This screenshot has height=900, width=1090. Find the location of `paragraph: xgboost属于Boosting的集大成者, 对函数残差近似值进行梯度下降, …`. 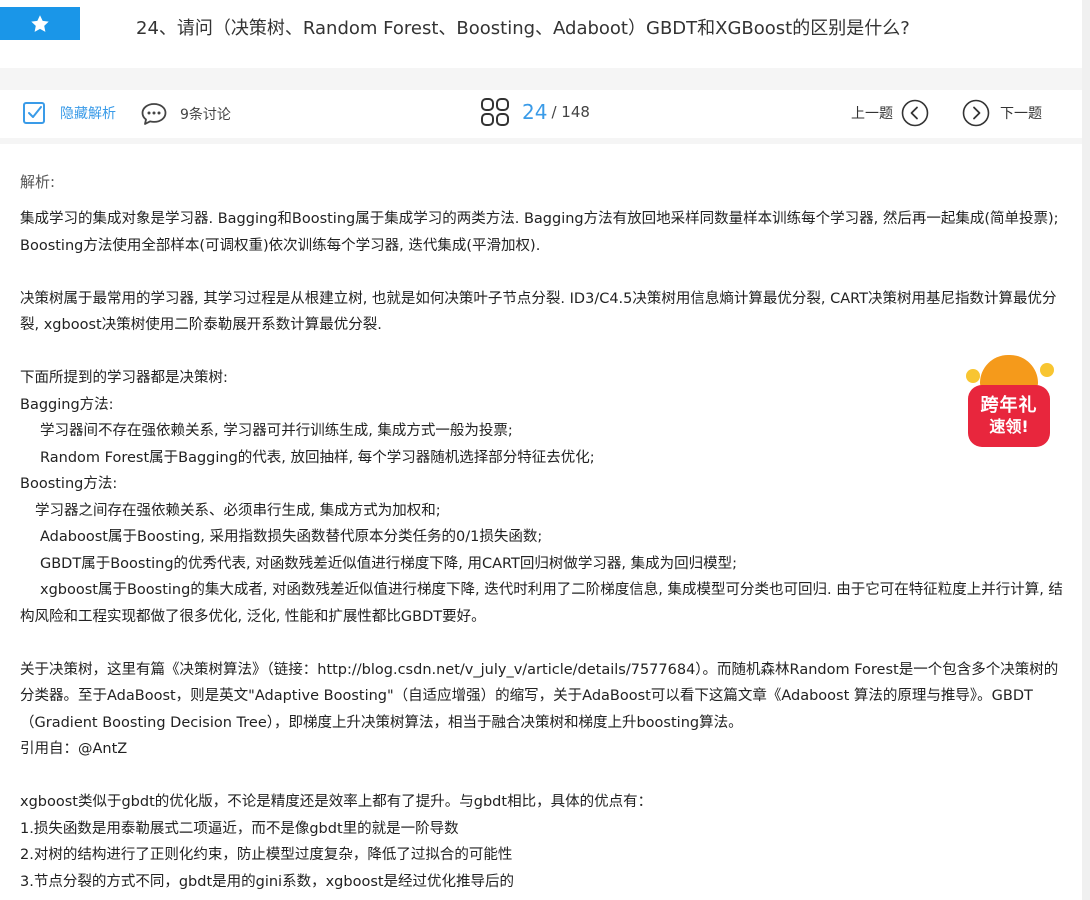

paragraph: xgboost属于Boosting的集大成者, 对函数残差近似值进行梯度下降, … is located at coordinates (541, 603).